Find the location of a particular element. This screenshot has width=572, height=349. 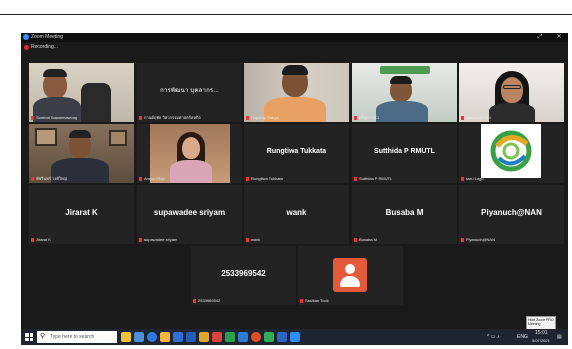

window-title: Zoom Meeting is located at coordinates (47, 37).